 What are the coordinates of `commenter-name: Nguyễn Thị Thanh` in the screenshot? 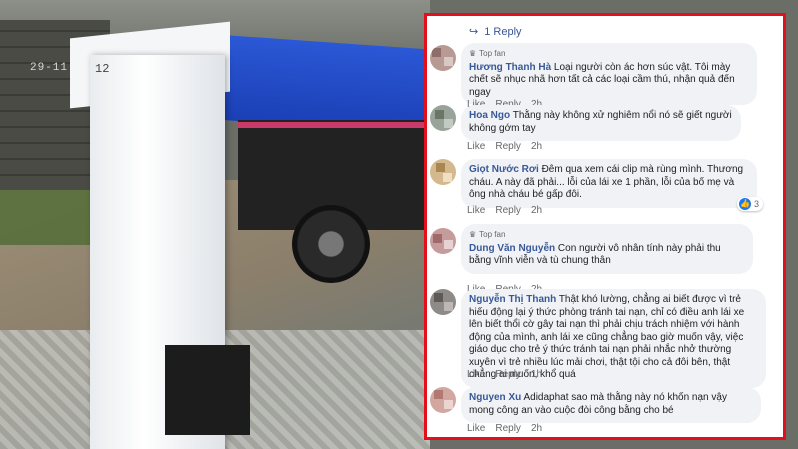 It's located at (512, 299).